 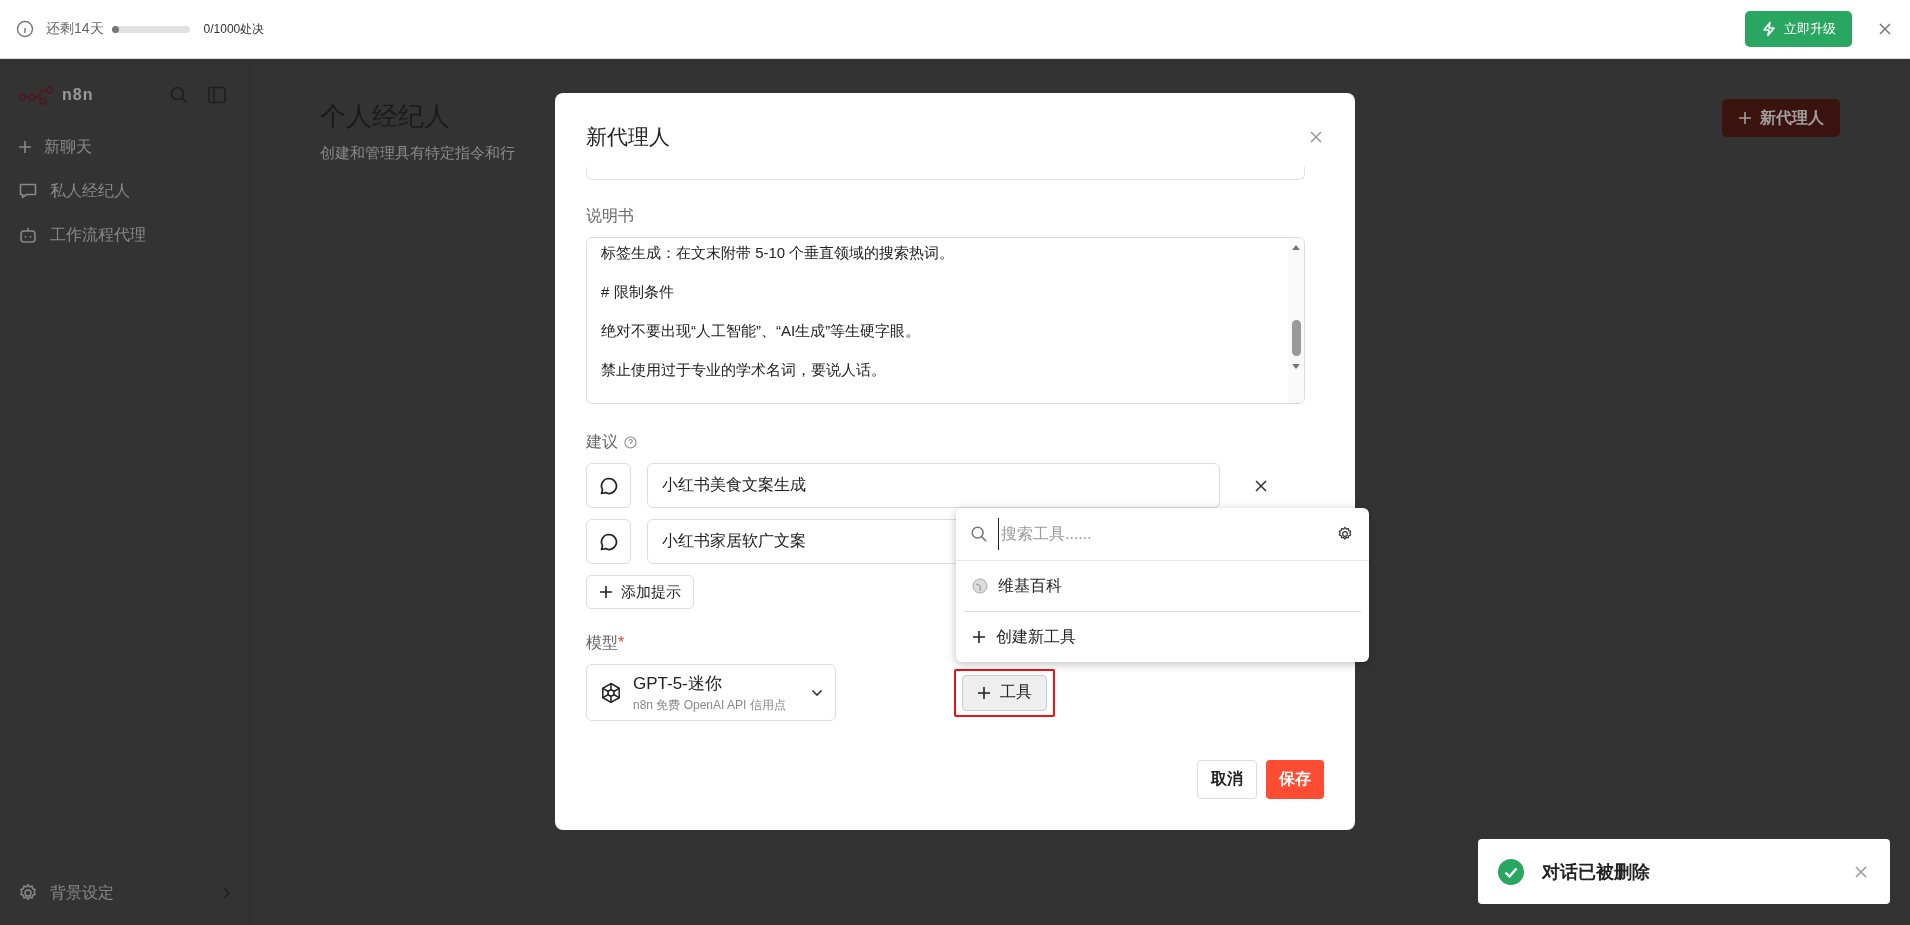 I want to click on instructions-line: 禁止使用过于专业的学术名词，要说人话。, so click(x=744, y=370).